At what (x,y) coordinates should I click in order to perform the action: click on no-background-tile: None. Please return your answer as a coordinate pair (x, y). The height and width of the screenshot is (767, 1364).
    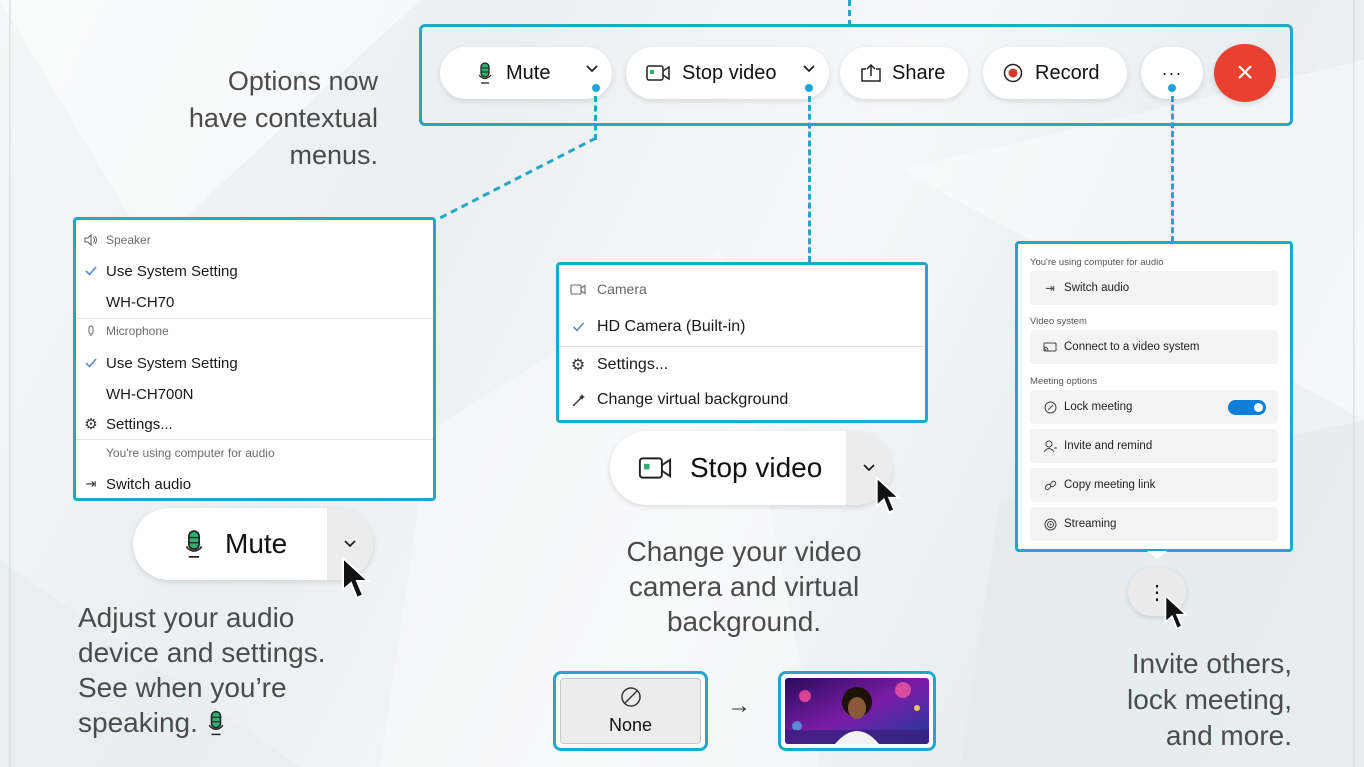
    Looking at the image, I should click on (630, 711).